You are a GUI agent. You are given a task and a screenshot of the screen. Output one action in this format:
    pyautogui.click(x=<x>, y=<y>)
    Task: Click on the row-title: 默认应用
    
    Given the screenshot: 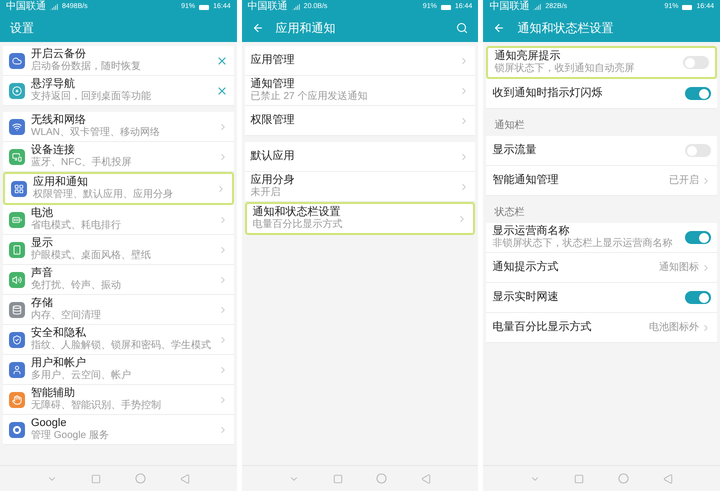 What is the action you would take?
    pyautogui.click(x=273, y=156)
    